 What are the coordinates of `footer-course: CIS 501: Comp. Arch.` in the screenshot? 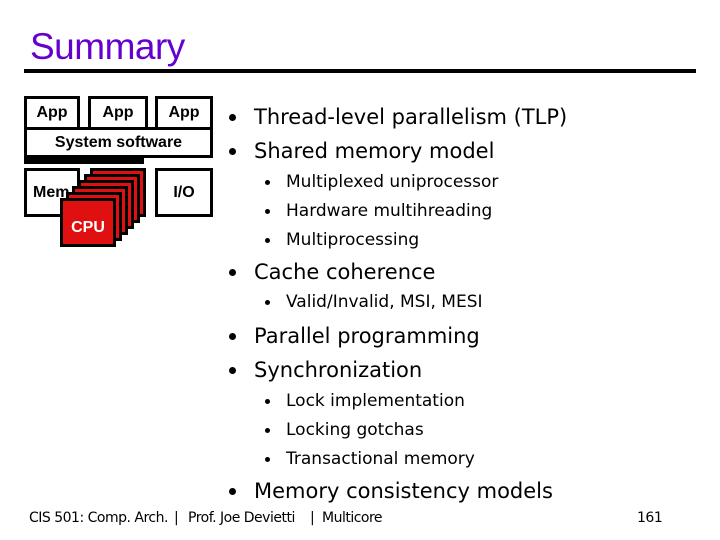 It's located at (98, 518).